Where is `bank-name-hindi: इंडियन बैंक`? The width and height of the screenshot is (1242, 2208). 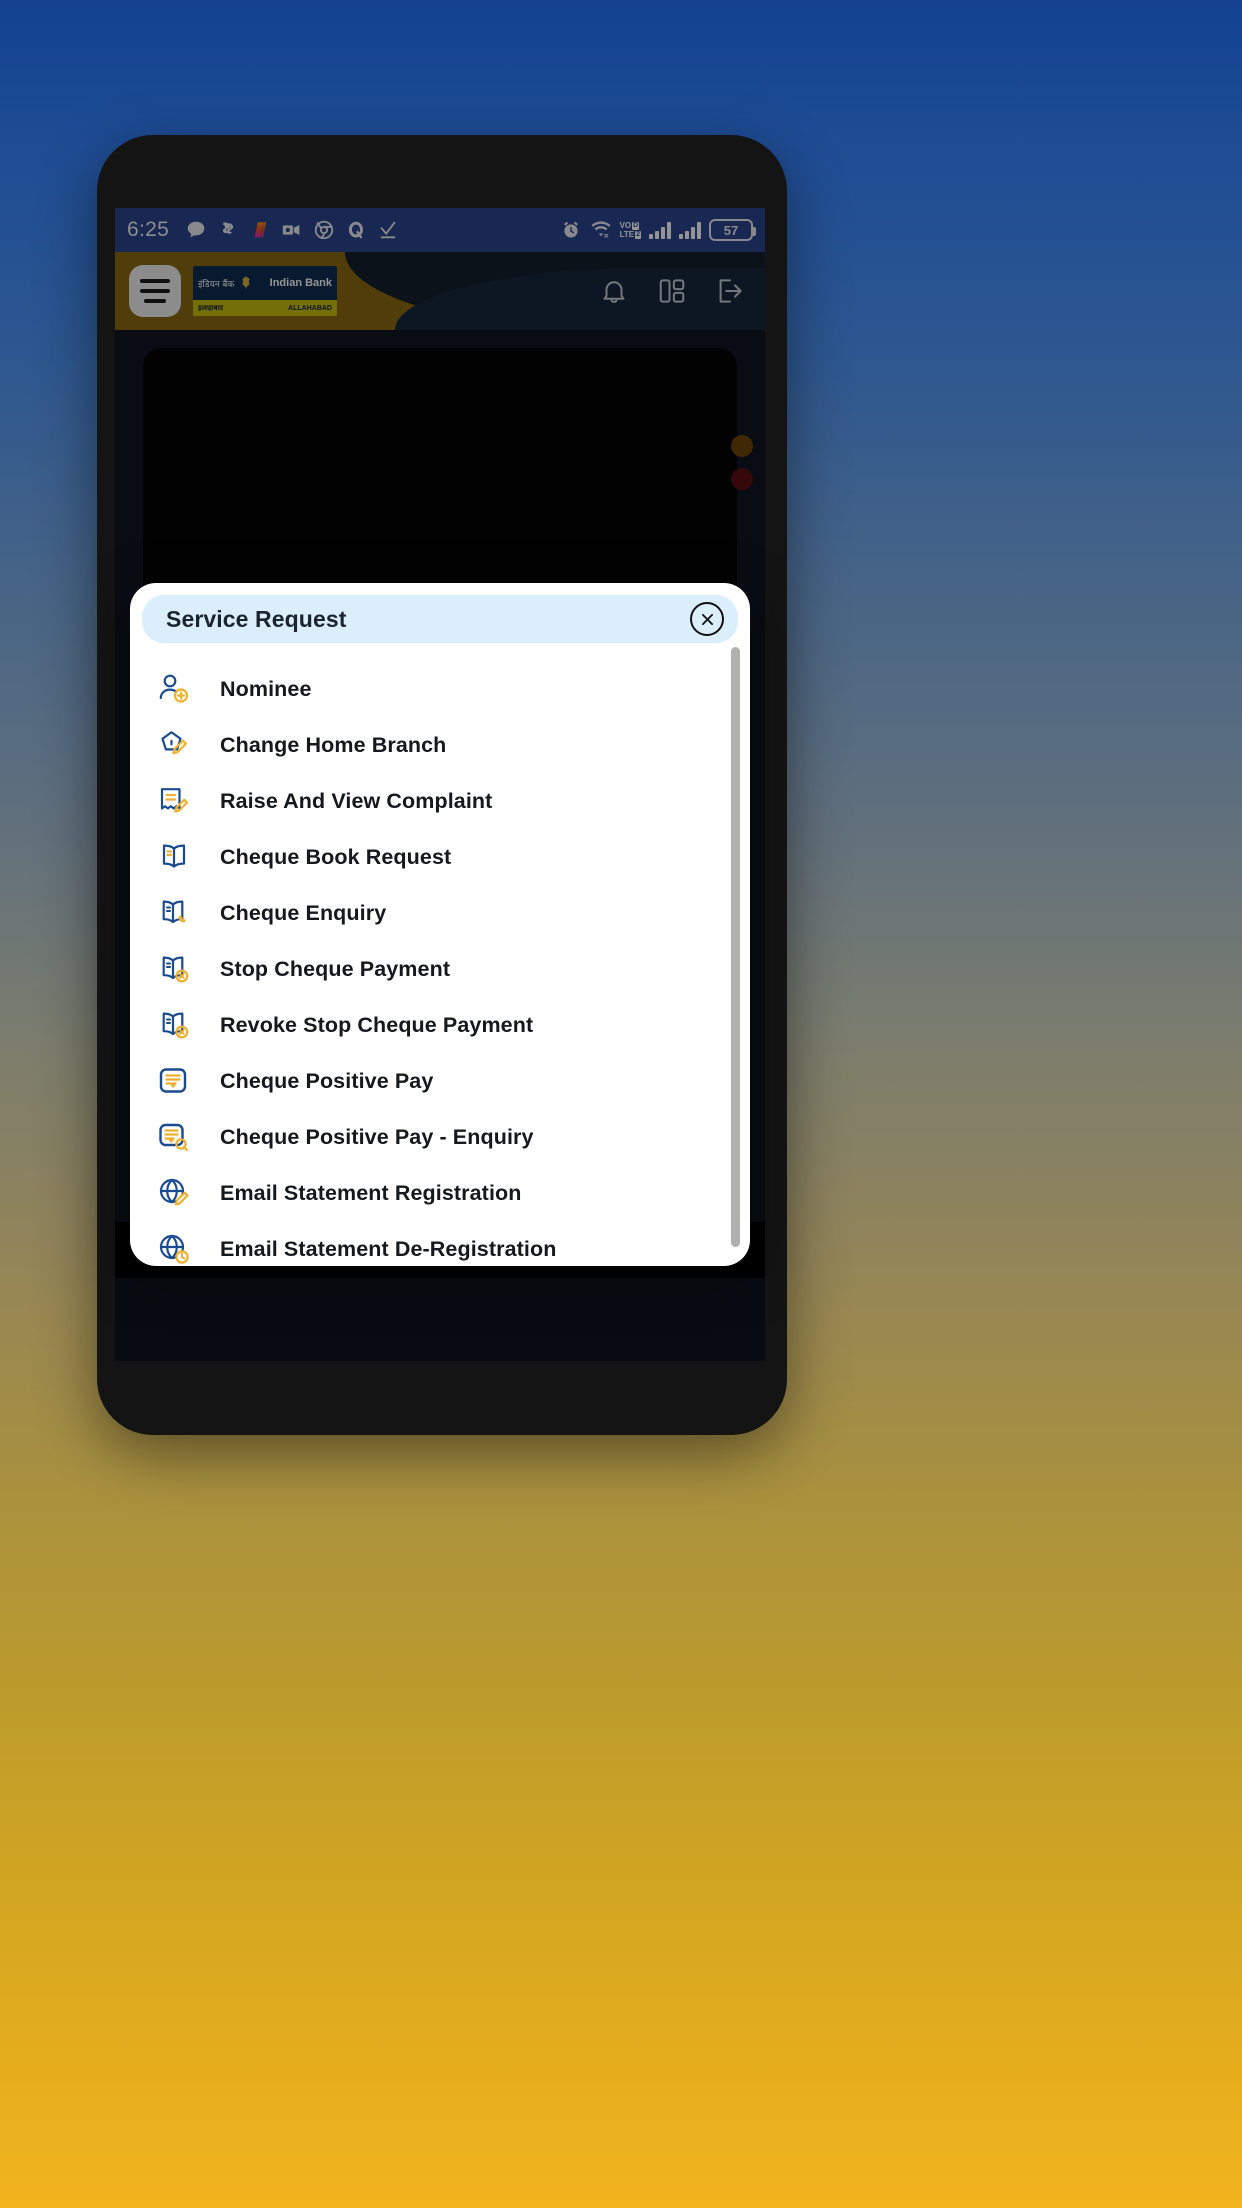 bank-name-hindi: इंडियन बैंक is located at coordinates (216, 283).